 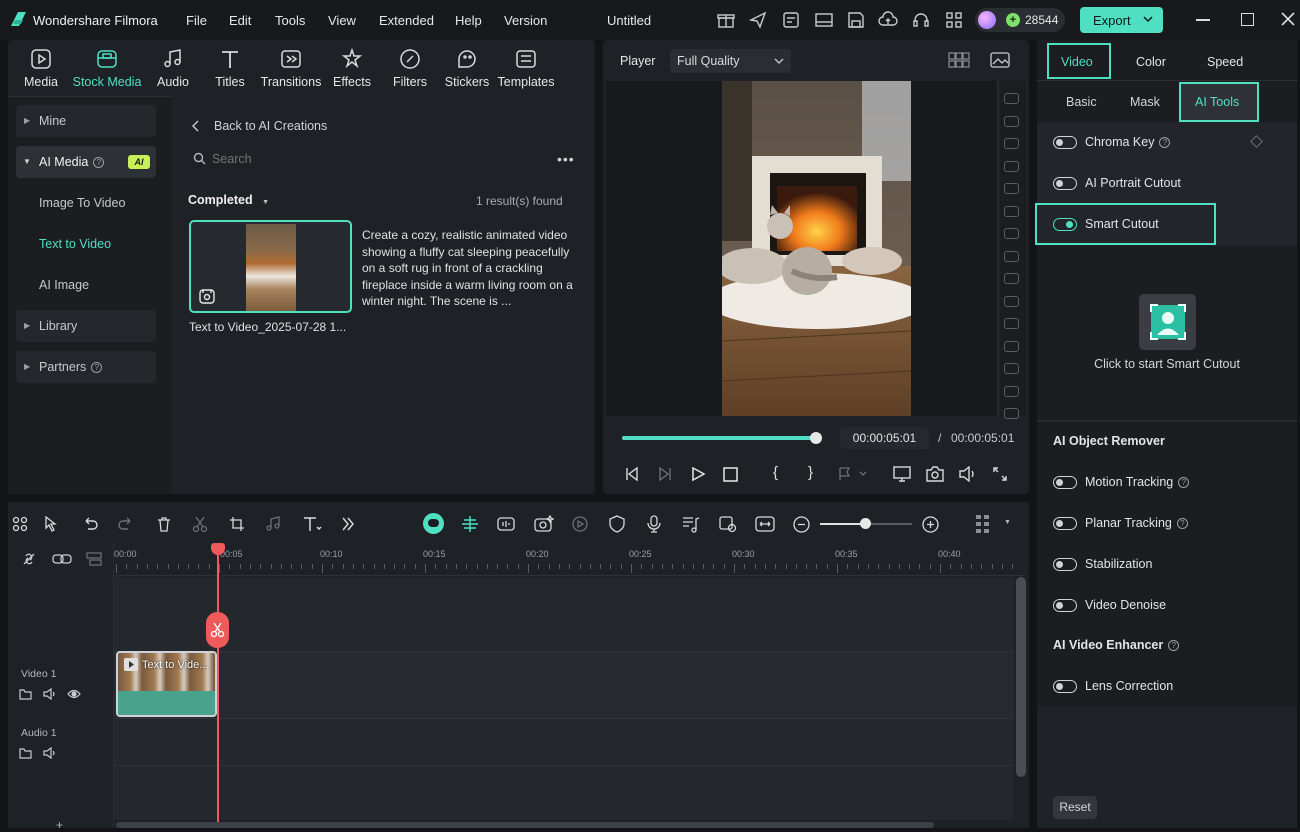 I want to click on sidebar-item-ai-media: ▼ AI Media? AI, so click(x=86, y=162).